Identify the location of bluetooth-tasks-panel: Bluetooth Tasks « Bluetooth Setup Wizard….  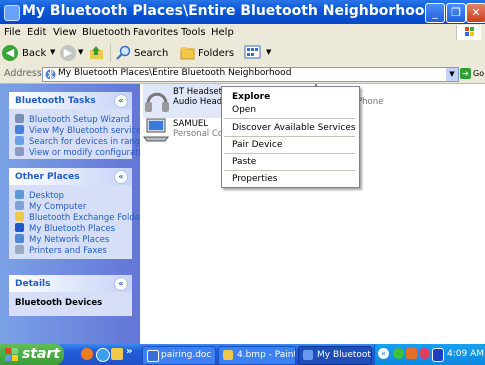
(80, 125).